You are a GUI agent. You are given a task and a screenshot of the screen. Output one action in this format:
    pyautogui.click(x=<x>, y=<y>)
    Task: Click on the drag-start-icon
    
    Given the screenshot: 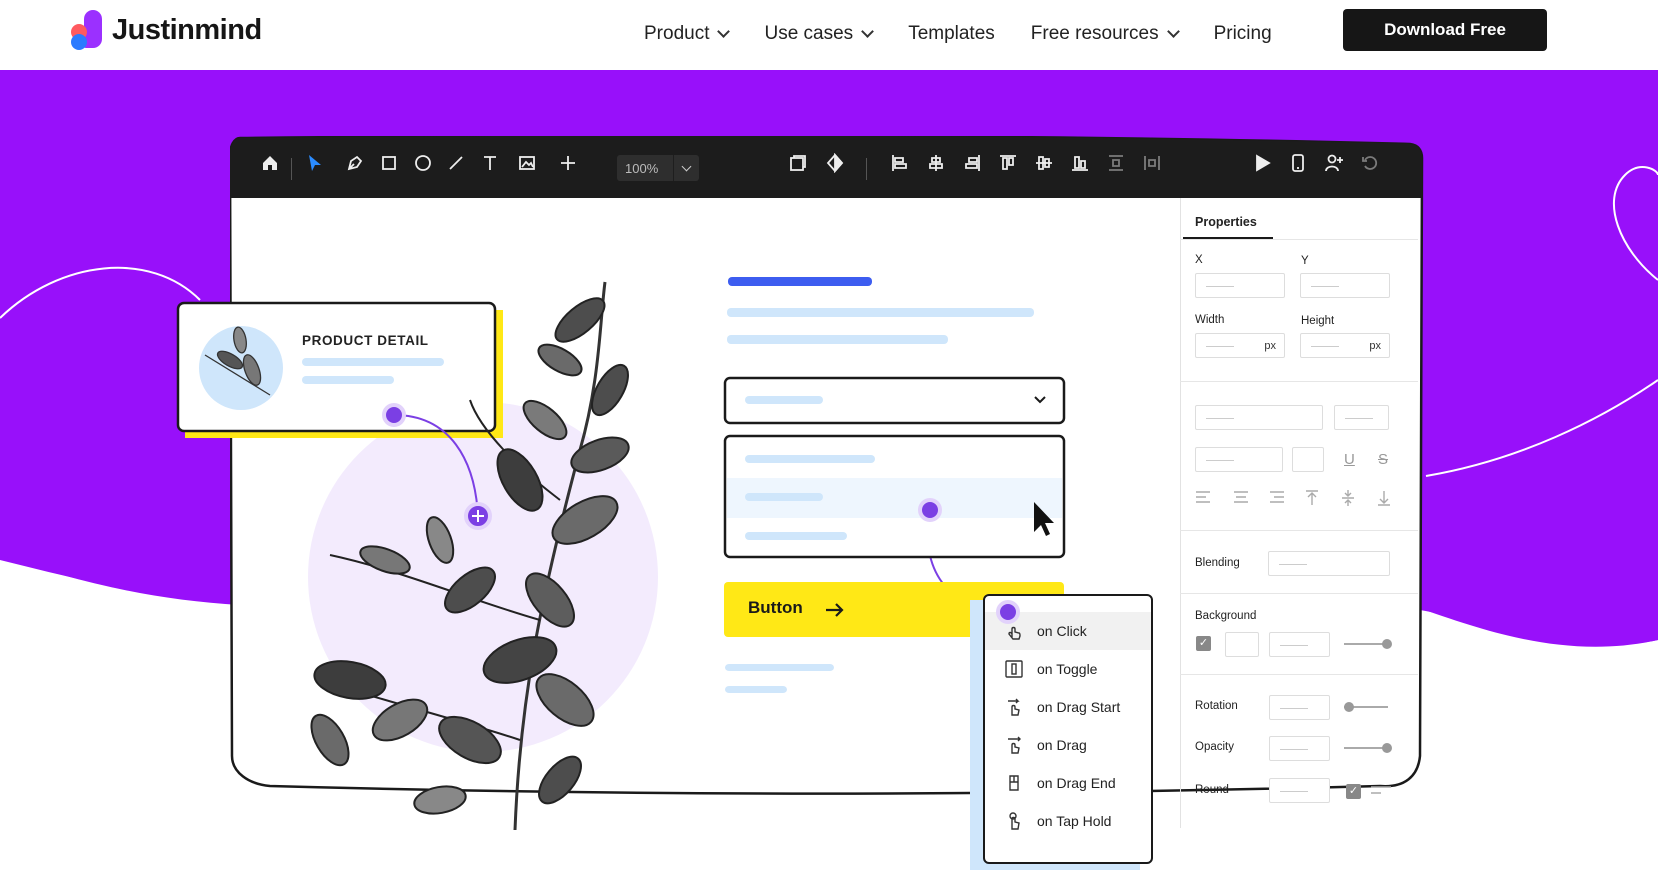 What is the action you would take?
    pyautogui.click(x=1014, y=707)
    